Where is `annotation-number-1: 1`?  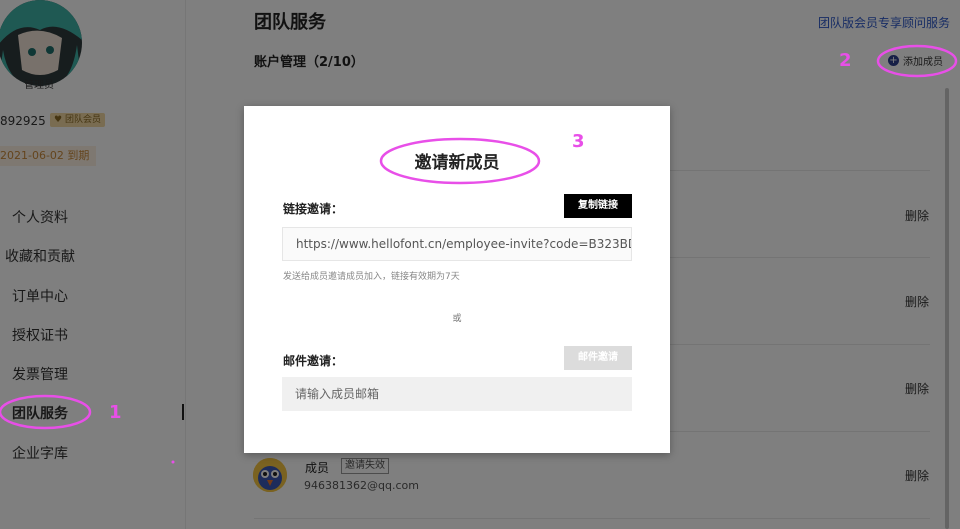 annotation-number-1: 1 is located at coordinates (115, 412).